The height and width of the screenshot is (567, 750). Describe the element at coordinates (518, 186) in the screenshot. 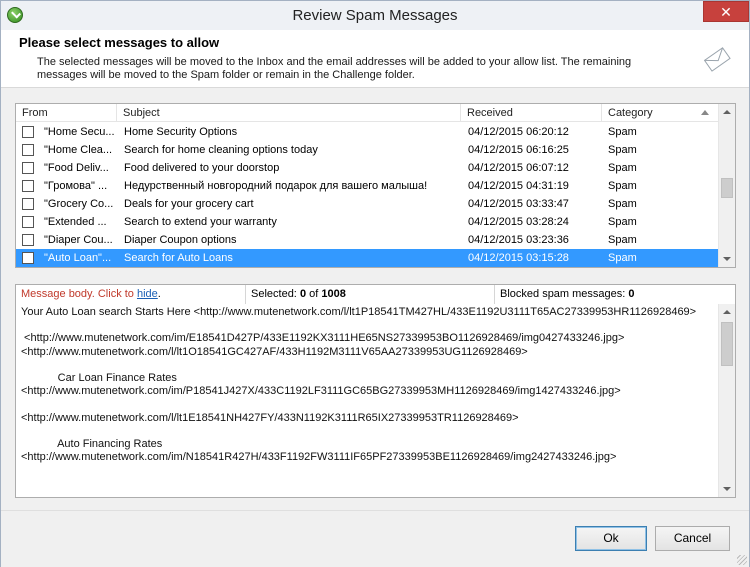

I see `row-received: 04/12/2015 04:31:19` at that location.